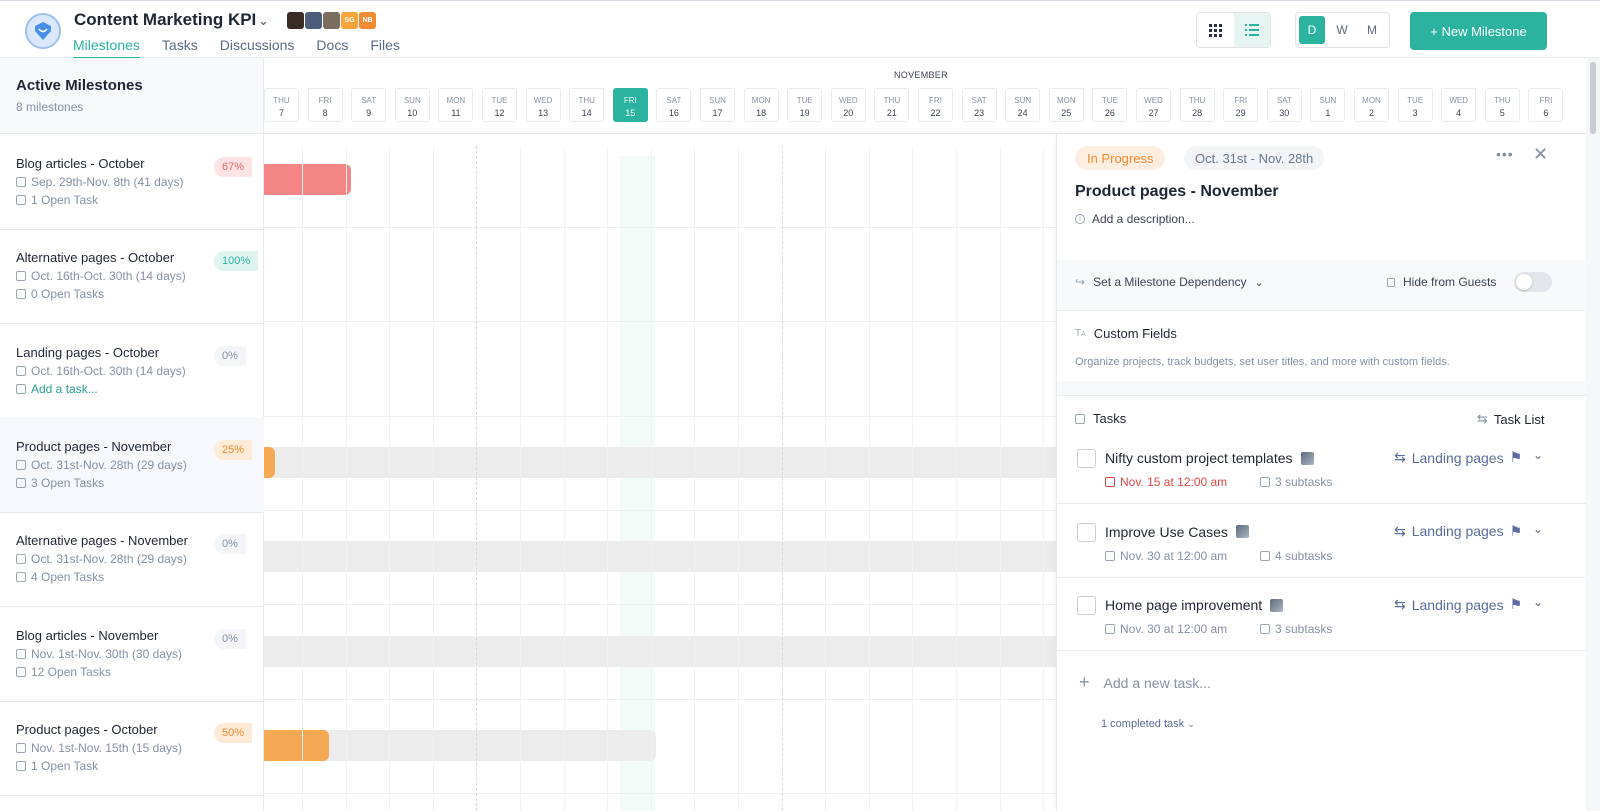 The height and width of the screenshot is (811, 1600). What do you see at coordinates (1215, 30) in the screenshot?
I see `grid-view-icon` at bounding box center [1215, 30].